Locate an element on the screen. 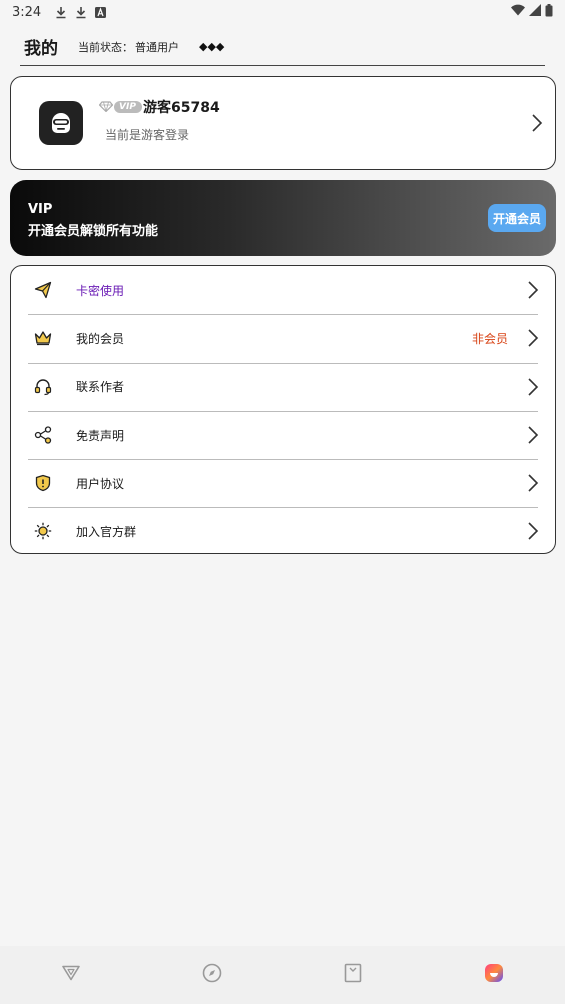 The width and height of the screenshot is (565, 1004). battery-icon is located at coordinates (549, 12).